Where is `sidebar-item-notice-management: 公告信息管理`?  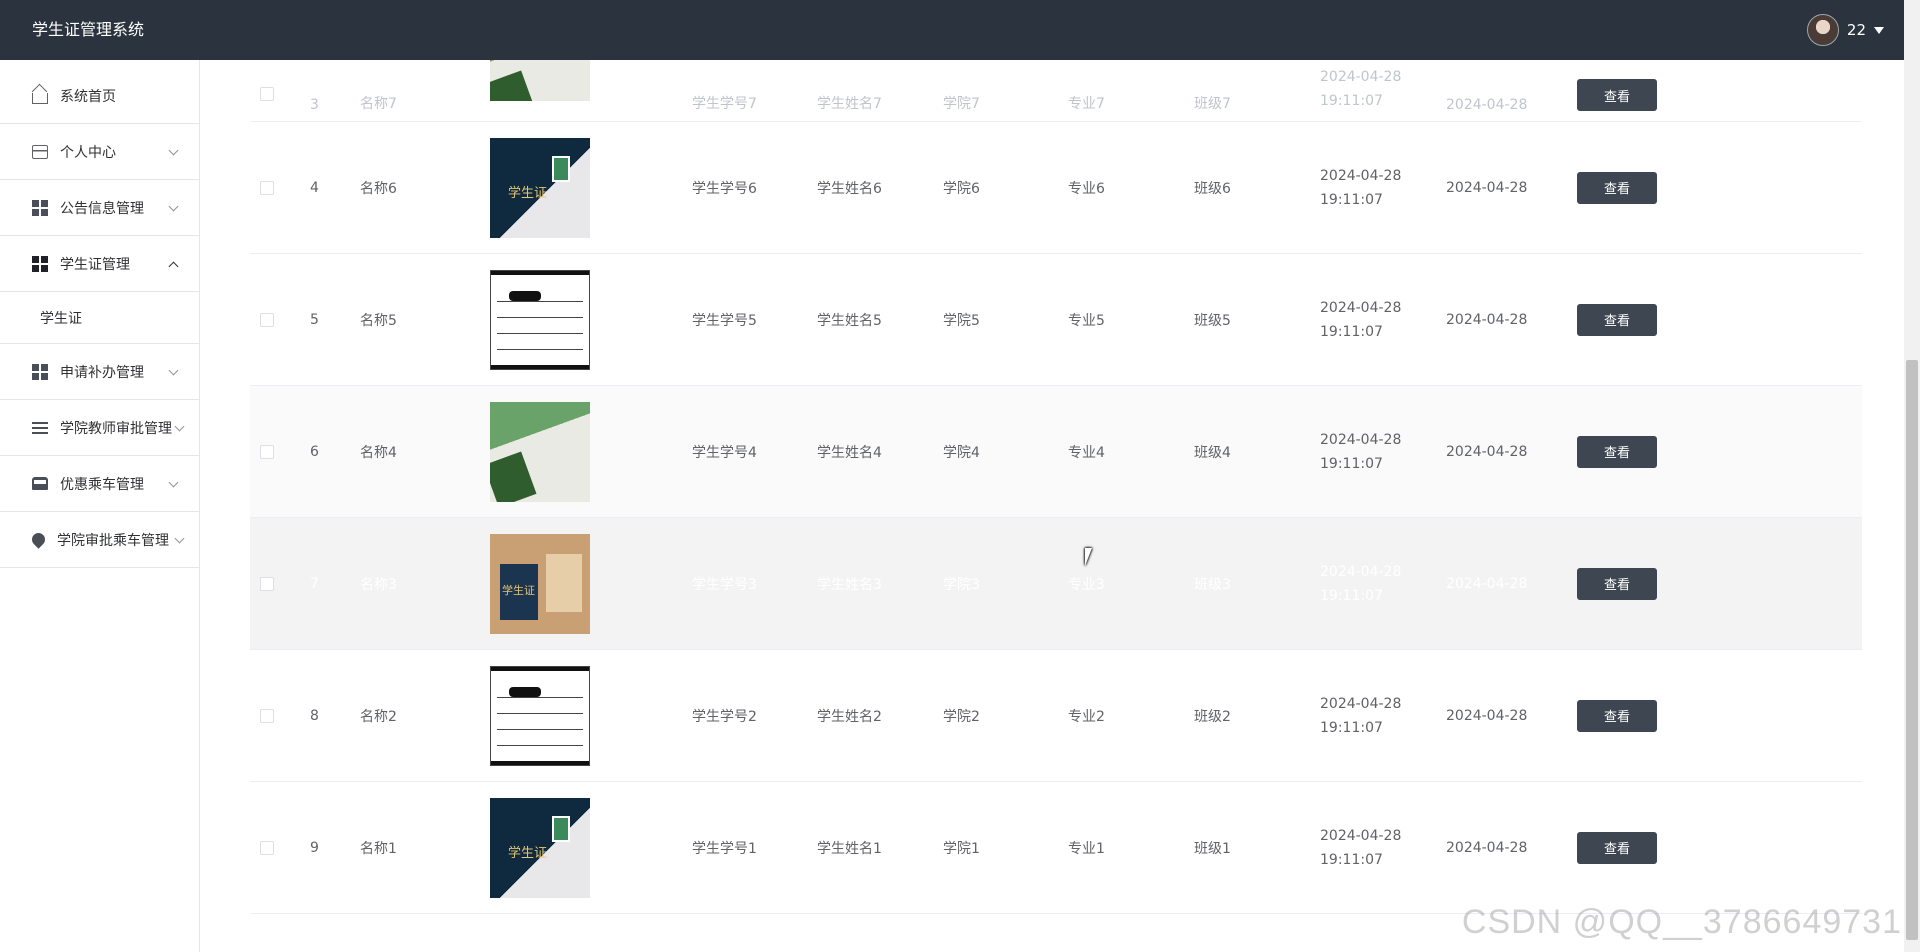
sidebar-item-notice-management: 公告信息管理 is located at coordinates (99, 208).